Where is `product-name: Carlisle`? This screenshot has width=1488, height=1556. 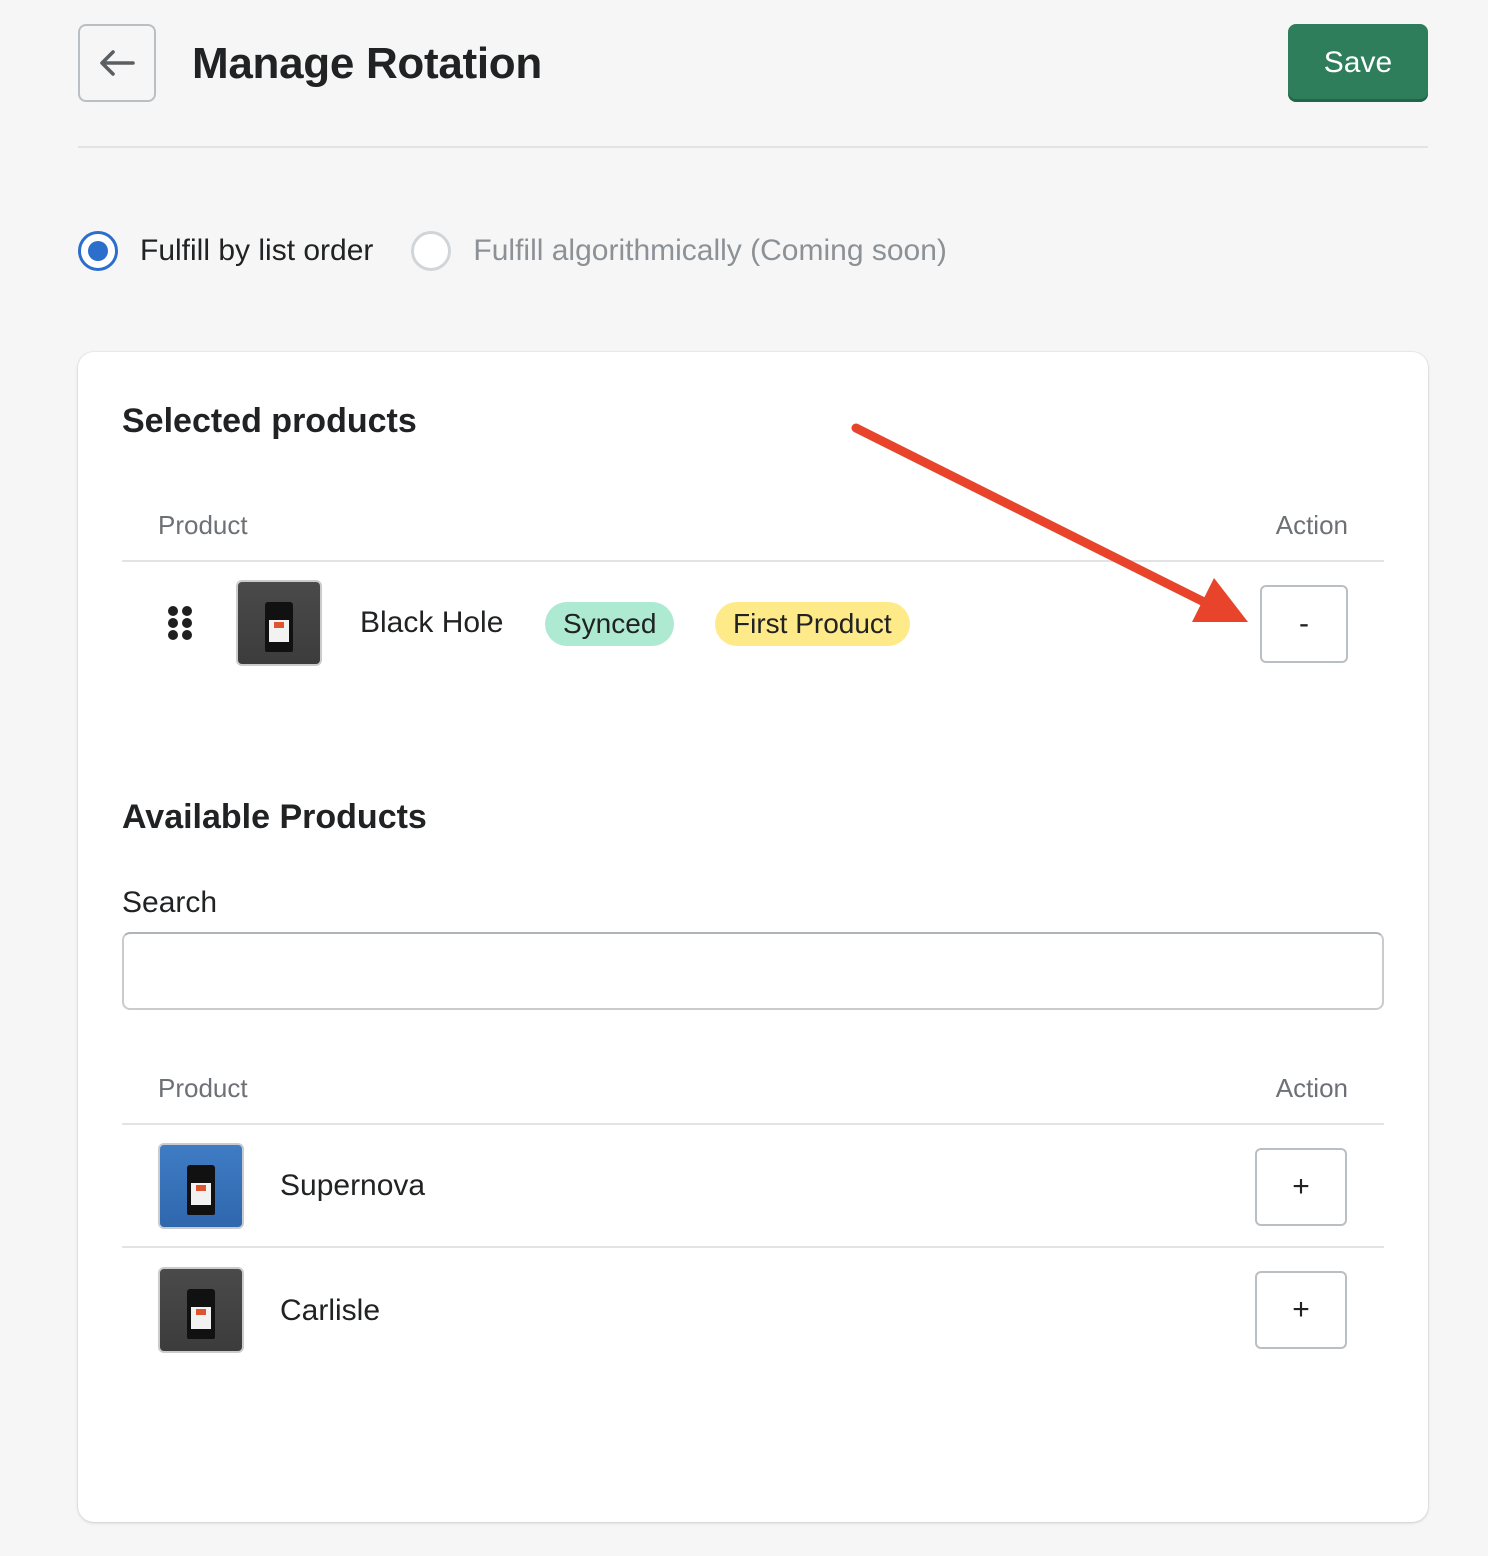 product-name: Carlisle is located at coordinates (330, 1310).